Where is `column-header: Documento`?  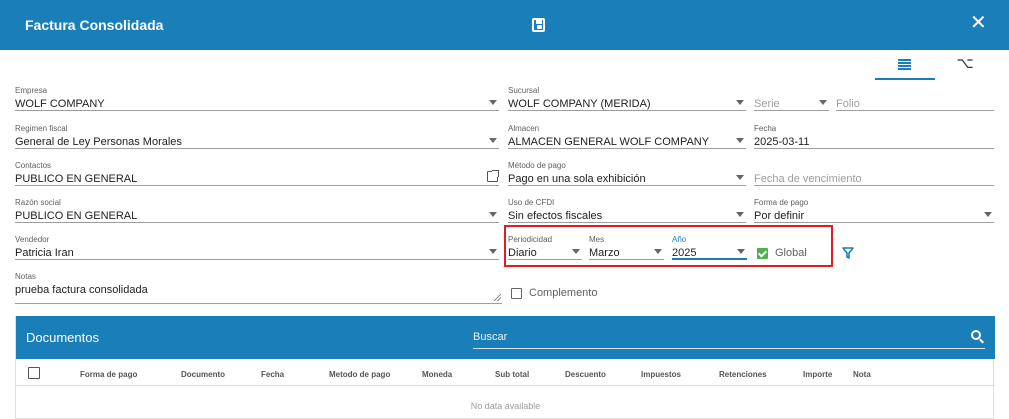
column-header: Documento is located at coordinates (203, 374).